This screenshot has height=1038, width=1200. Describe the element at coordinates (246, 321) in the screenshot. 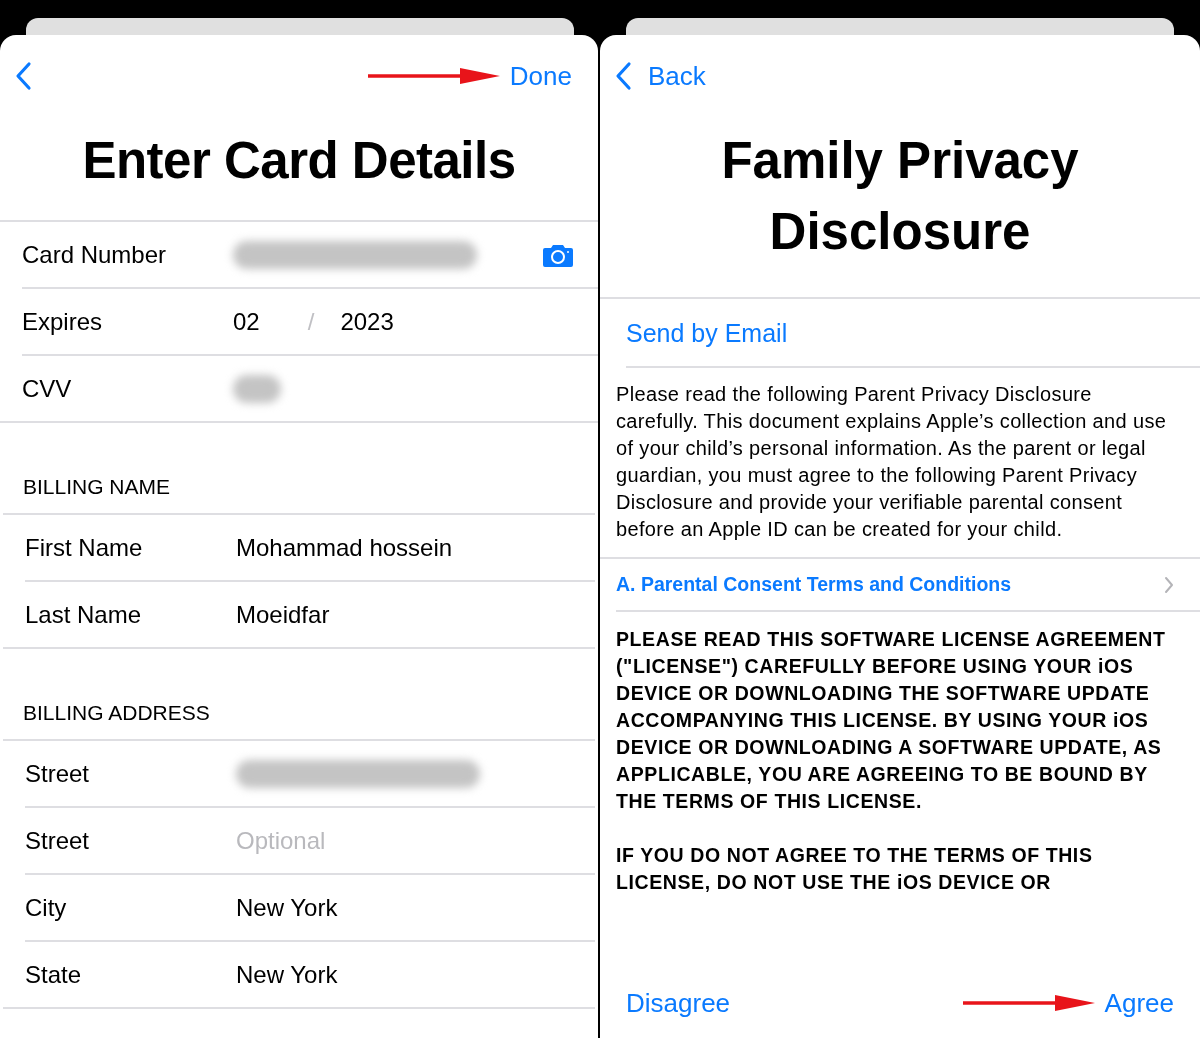

I see `month-field: 02` at that location.